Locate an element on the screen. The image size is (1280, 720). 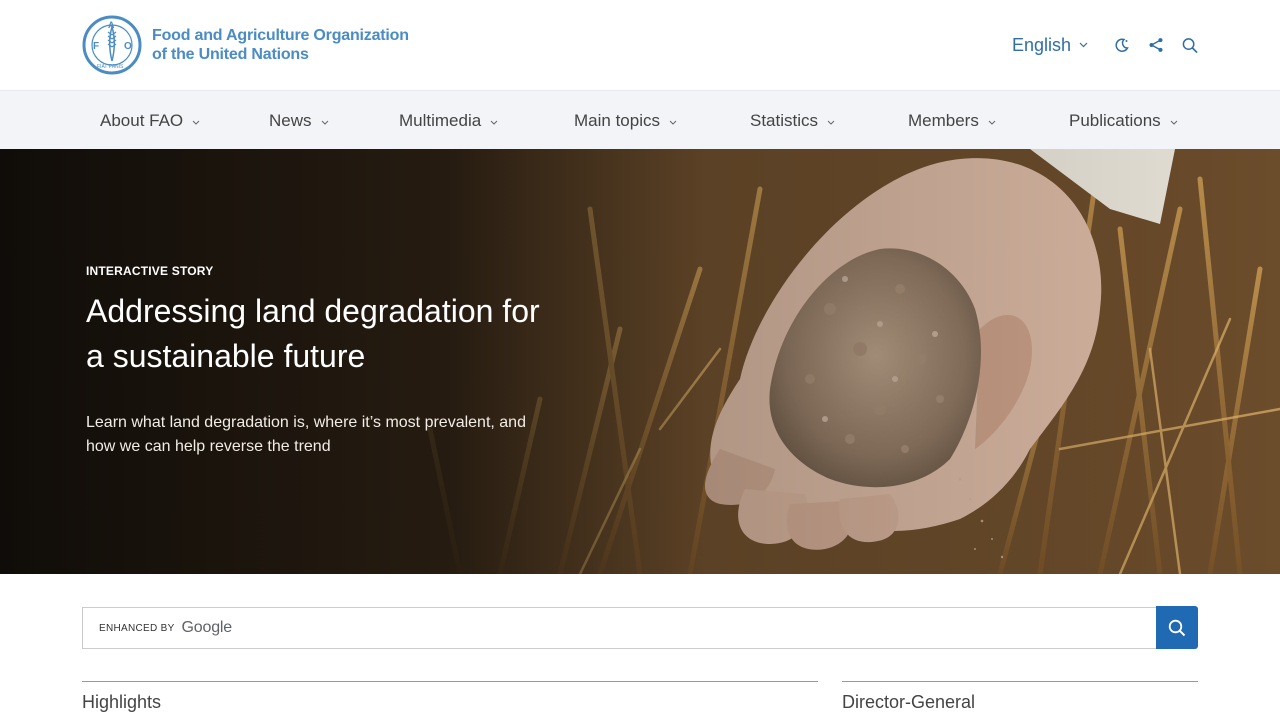
svg-text: A is located at coordinates (111, 25).